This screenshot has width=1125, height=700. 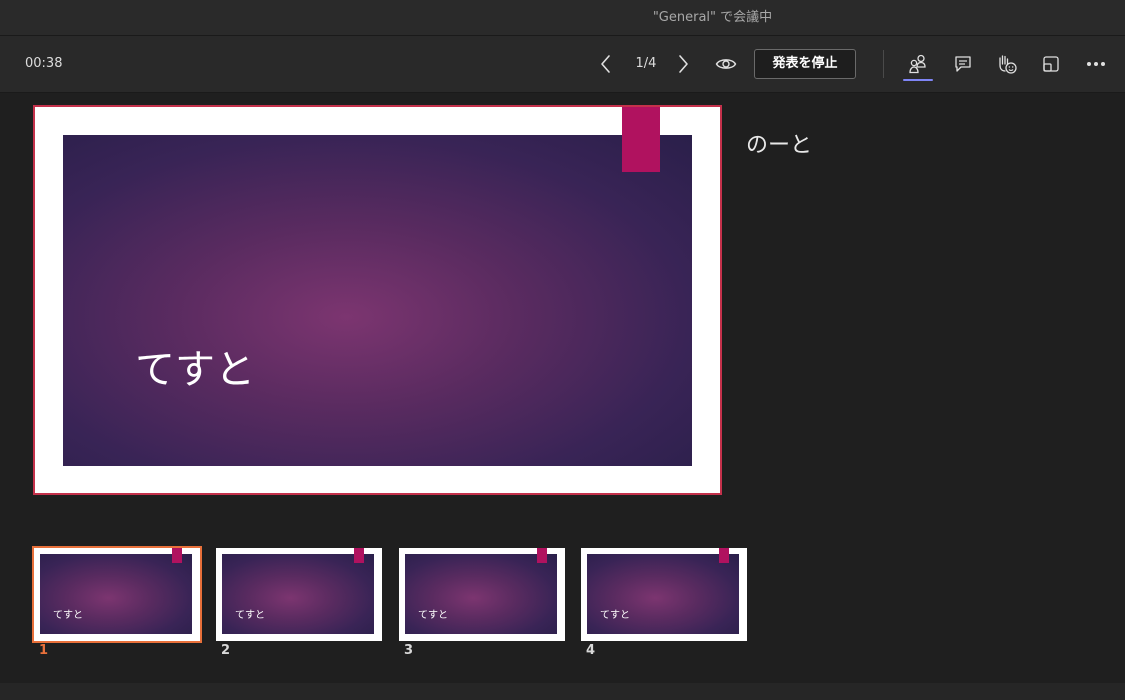 What do you see at coordinates (226, 650) in the screenshot?
I see `slide-number-2: 2` at bounding box center [226, 650].